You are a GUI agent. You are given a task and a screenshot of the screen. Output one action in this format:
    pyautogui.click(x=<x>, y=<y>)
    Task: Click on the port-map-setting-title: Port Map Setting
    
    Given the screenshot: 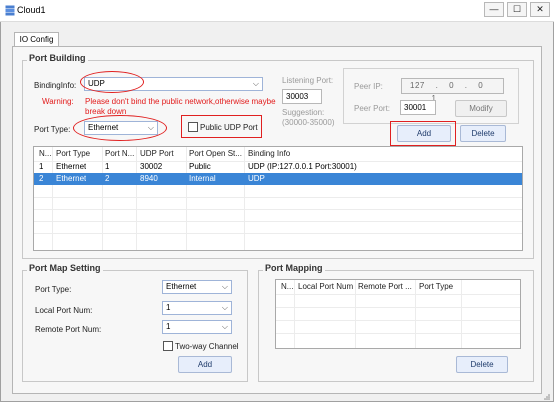 What is the action you would take?
    pyautogui.click(x=65, y=268)
    